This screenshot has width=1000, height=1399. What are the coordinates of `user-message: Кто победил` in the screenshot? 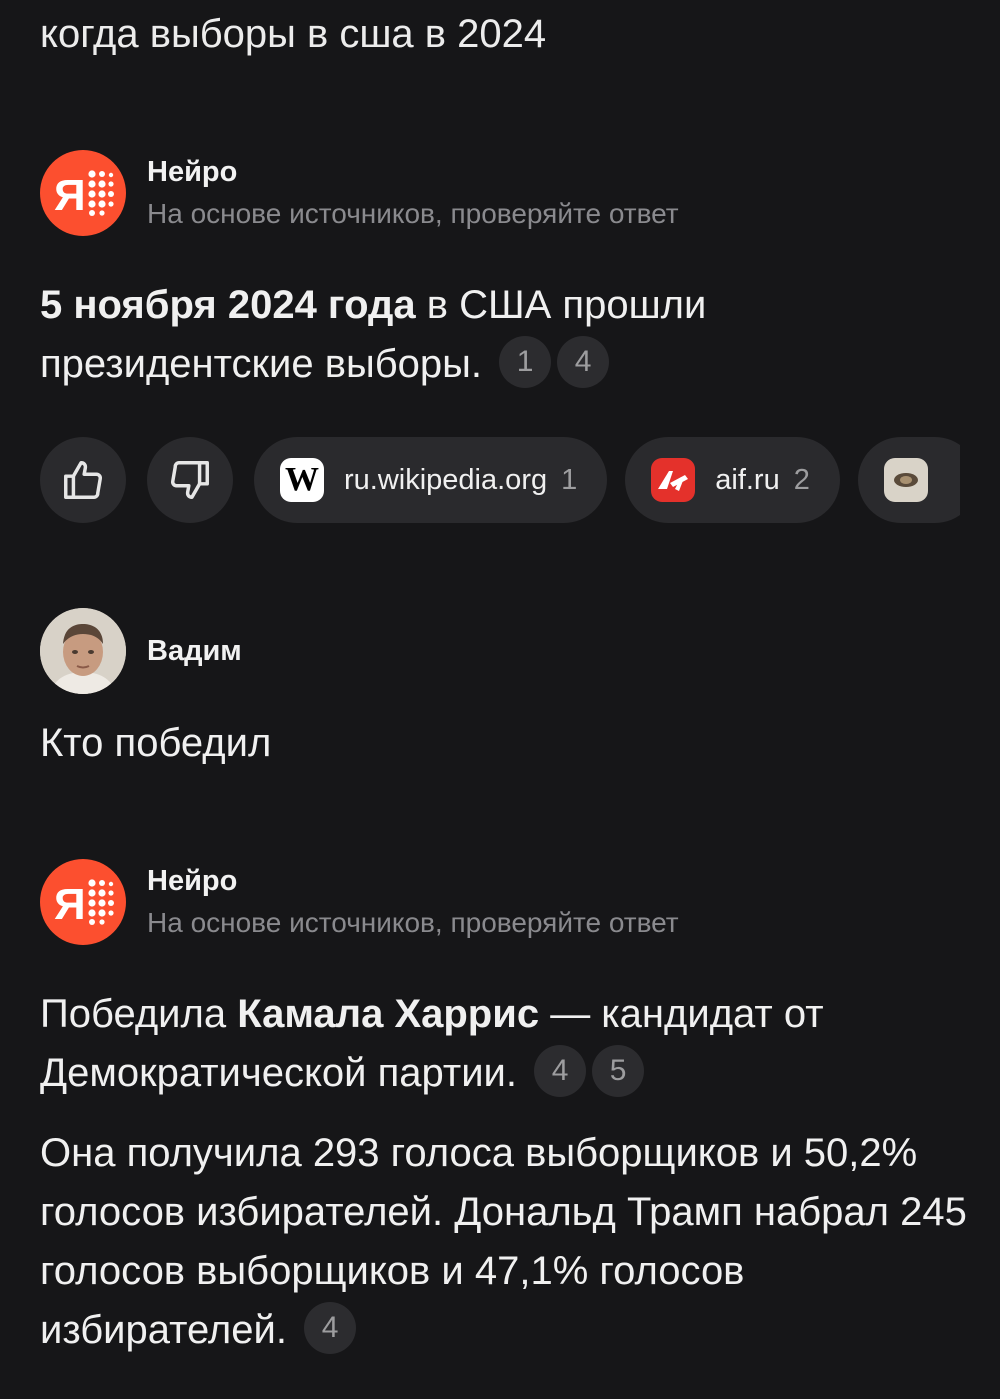 It's located at (156, 743).